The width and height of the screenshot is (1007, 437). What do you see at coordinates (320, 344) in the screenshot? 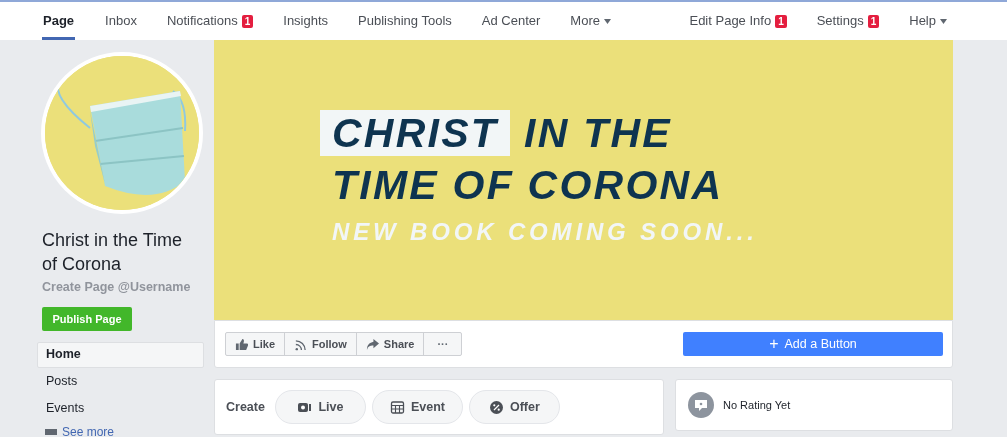
I see `action-button: Follow` at bounding box center [320, 344].